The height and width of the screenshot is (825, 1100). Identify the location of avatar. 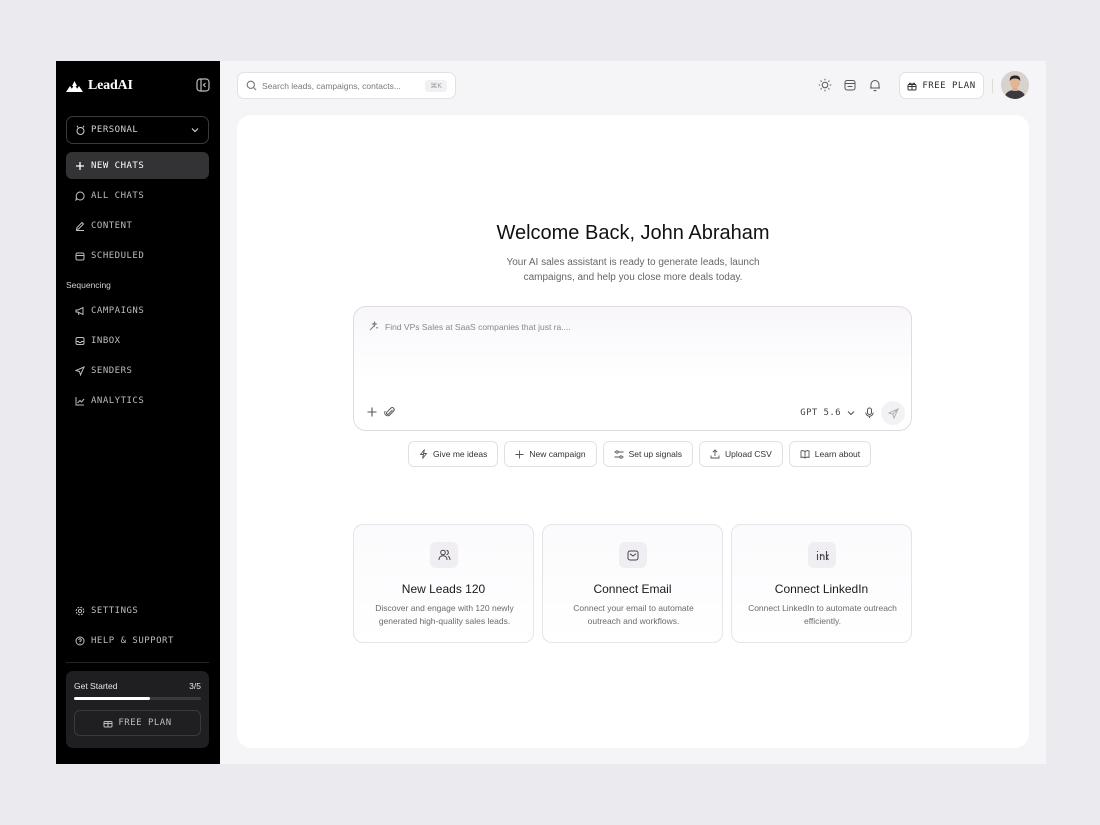
(1015, 85).